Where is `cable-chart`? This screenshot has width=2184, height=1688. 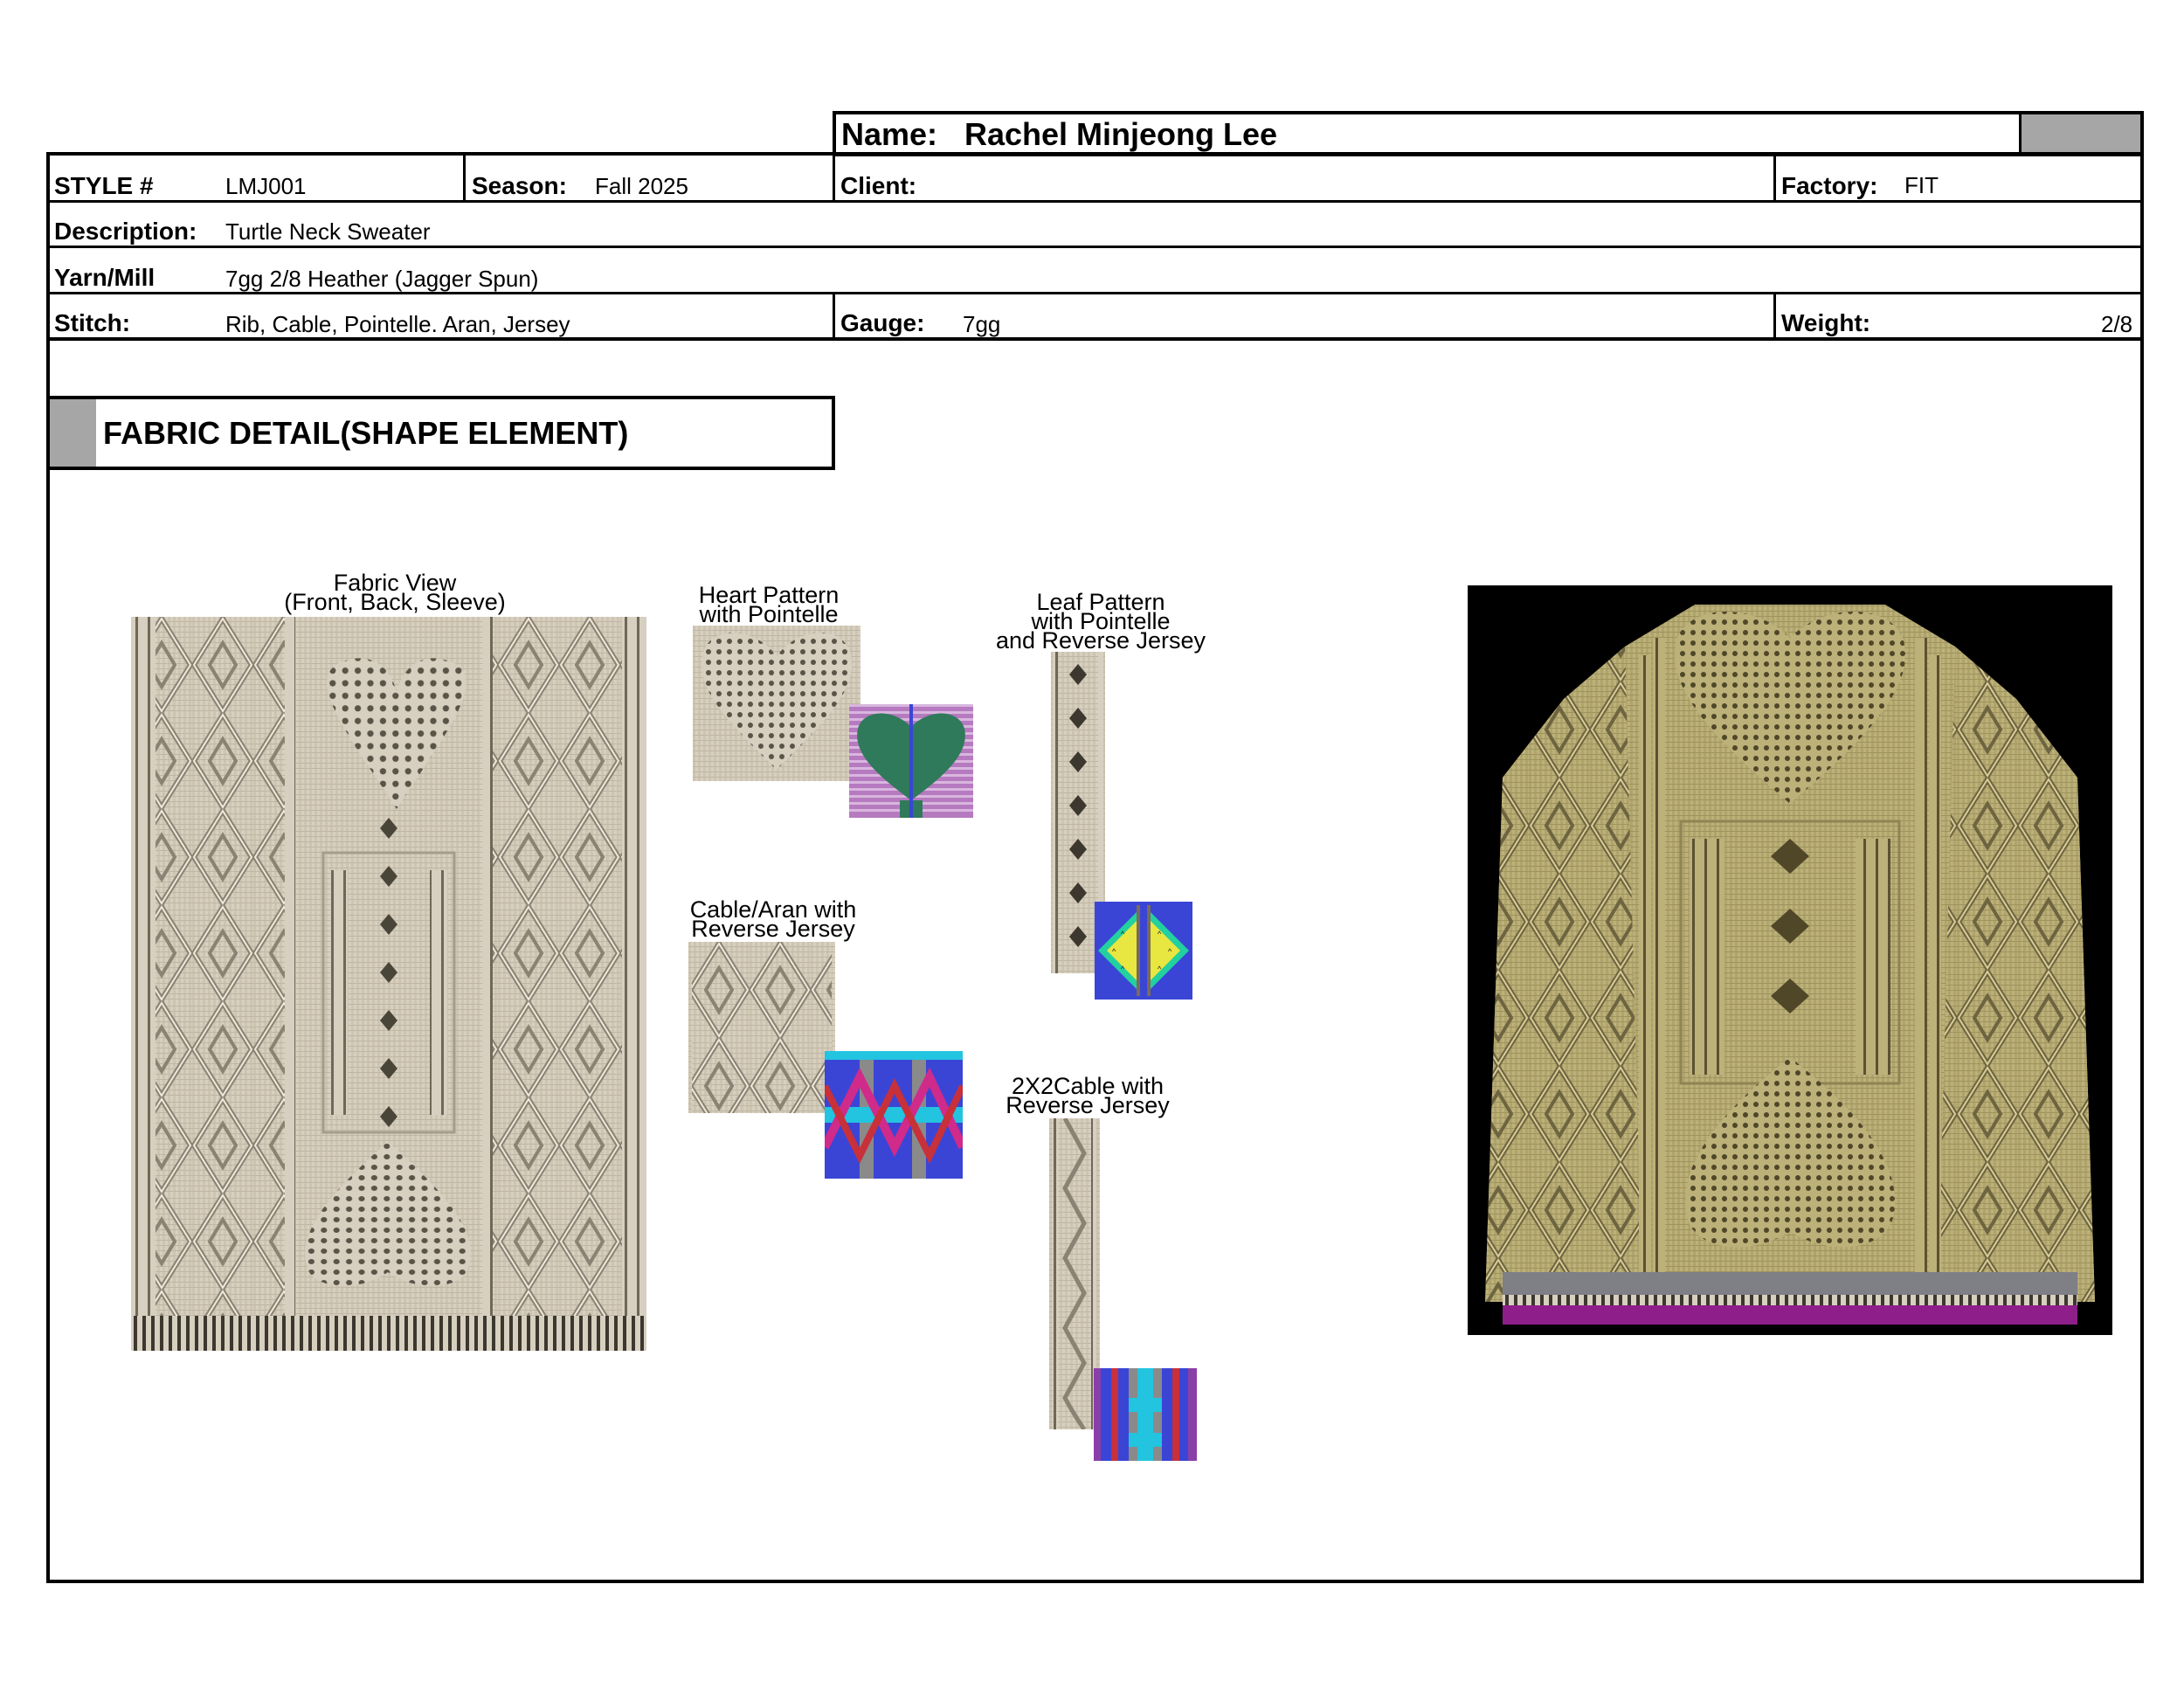 cable-chart is located at coordinates (894, 1115).